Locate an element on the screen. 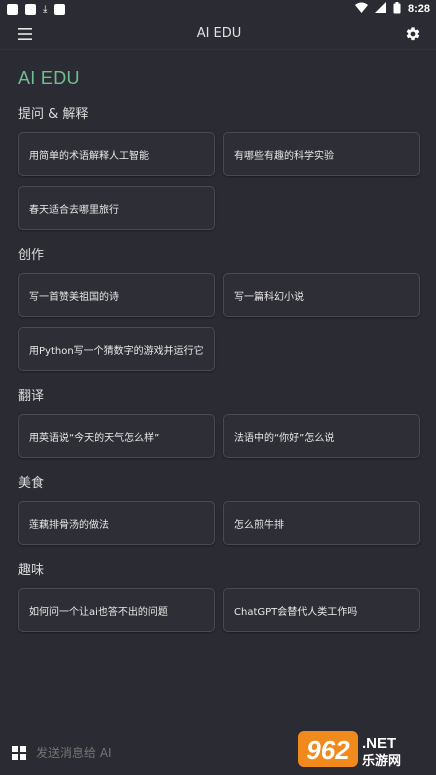  signal-icon is located at coordinates (380, 9).